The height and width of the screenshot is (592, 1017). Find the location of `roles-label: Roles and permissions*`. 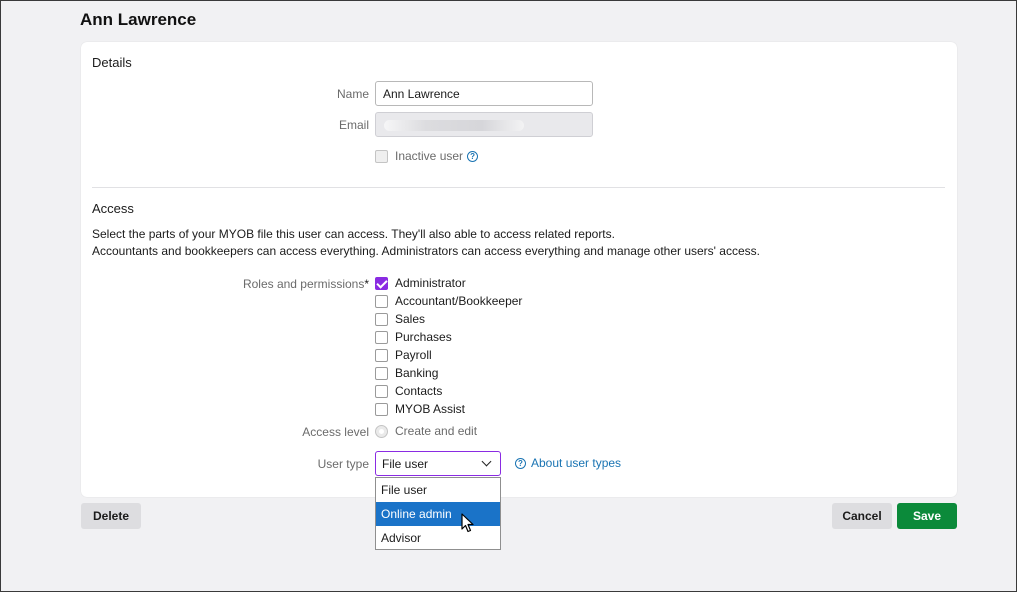

roles-label: Roles and permissions* is located at coordinates (285, 284).